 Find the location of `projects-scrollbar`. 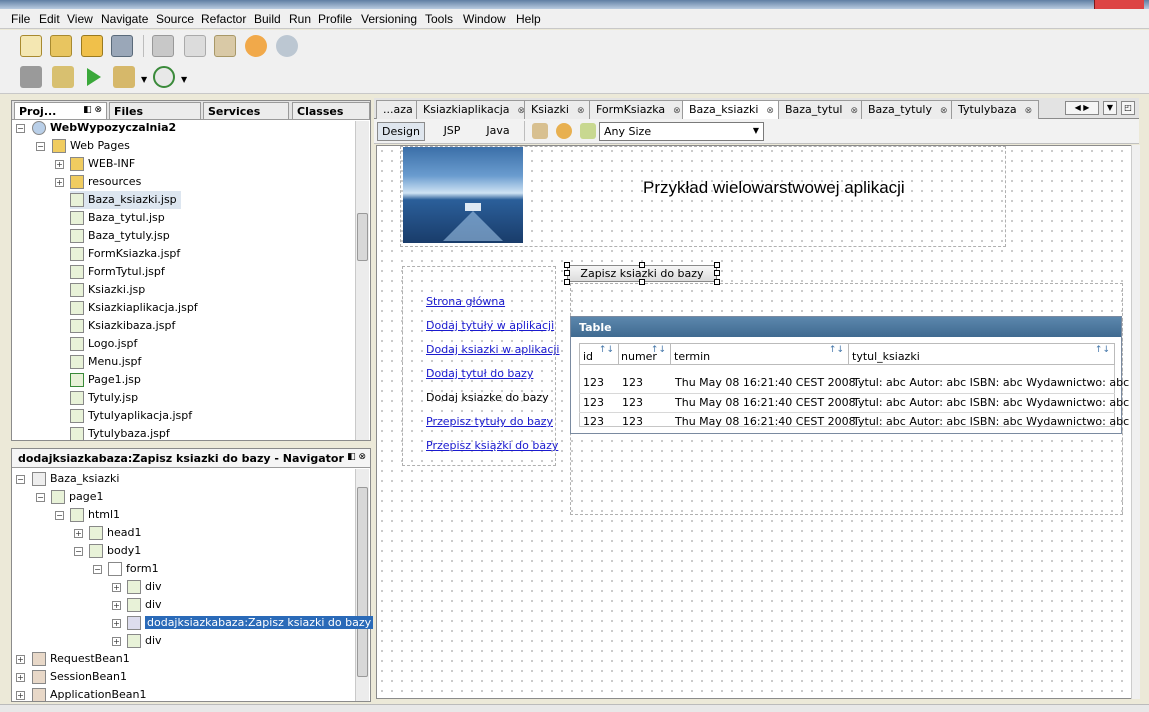

projects-scrollbar is located at coordinates (362, 280).